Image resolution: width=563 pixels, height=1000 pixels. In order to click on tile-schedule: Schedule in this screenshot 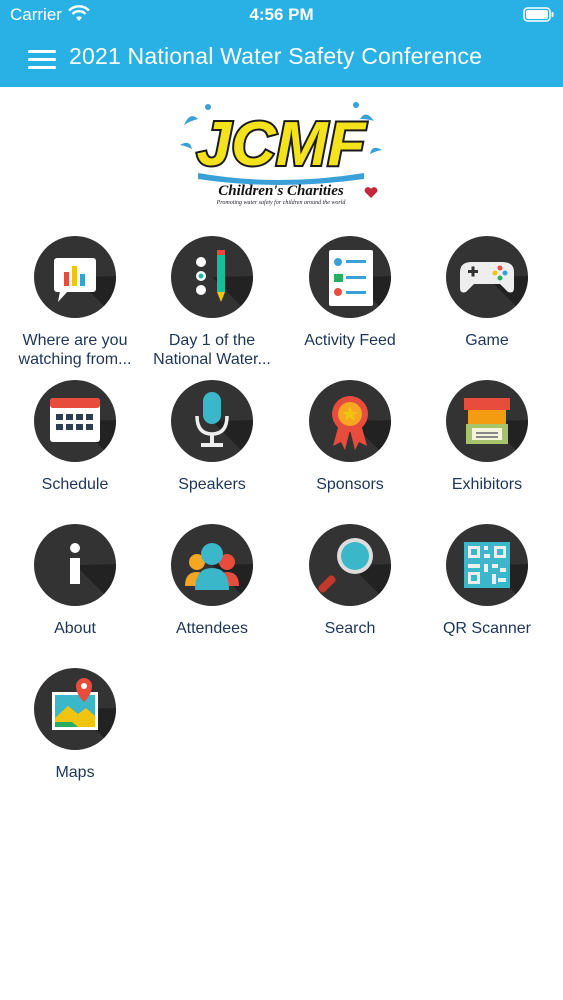, I will do `click(75, 450)`.